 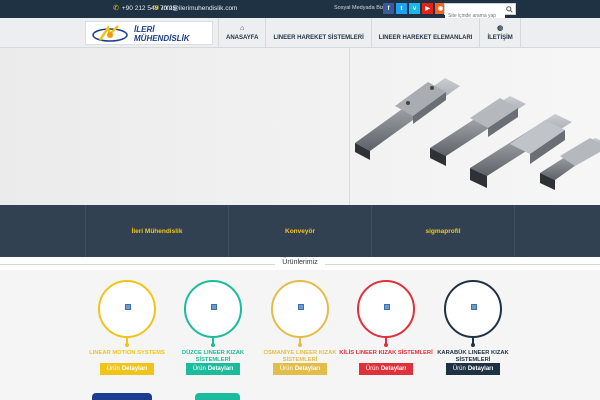 I want to click on vimeo-icon: v, so click(x=414, y=8).